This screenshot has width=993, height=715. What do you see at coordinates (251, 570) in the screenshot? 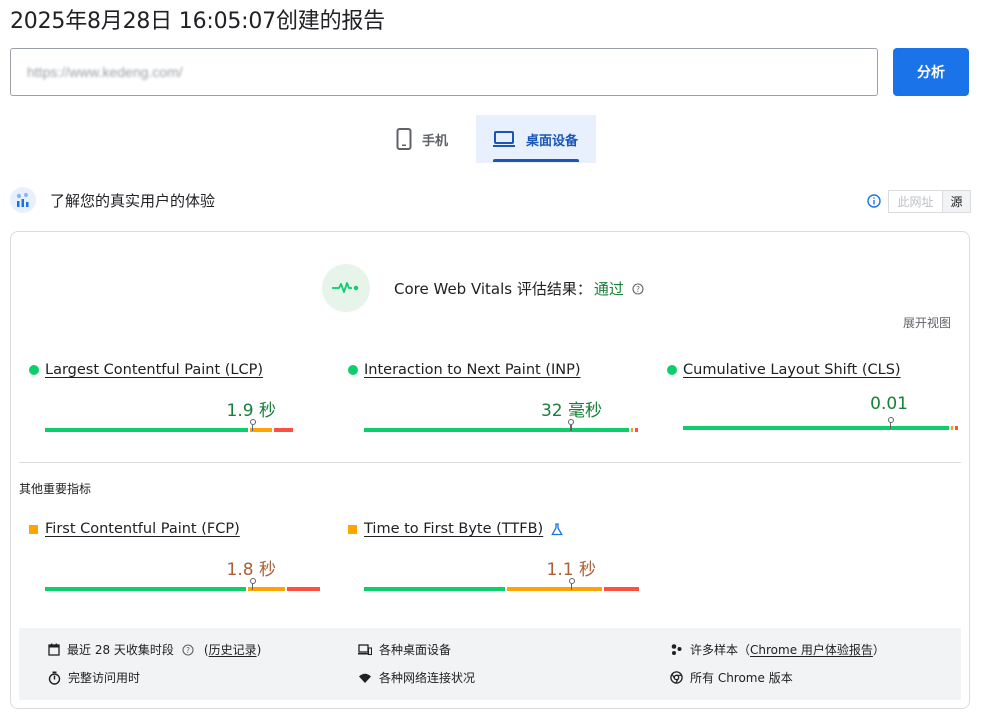
I see `metric-fcp-value: 1.8 秒` at bounding box center [251, 570].